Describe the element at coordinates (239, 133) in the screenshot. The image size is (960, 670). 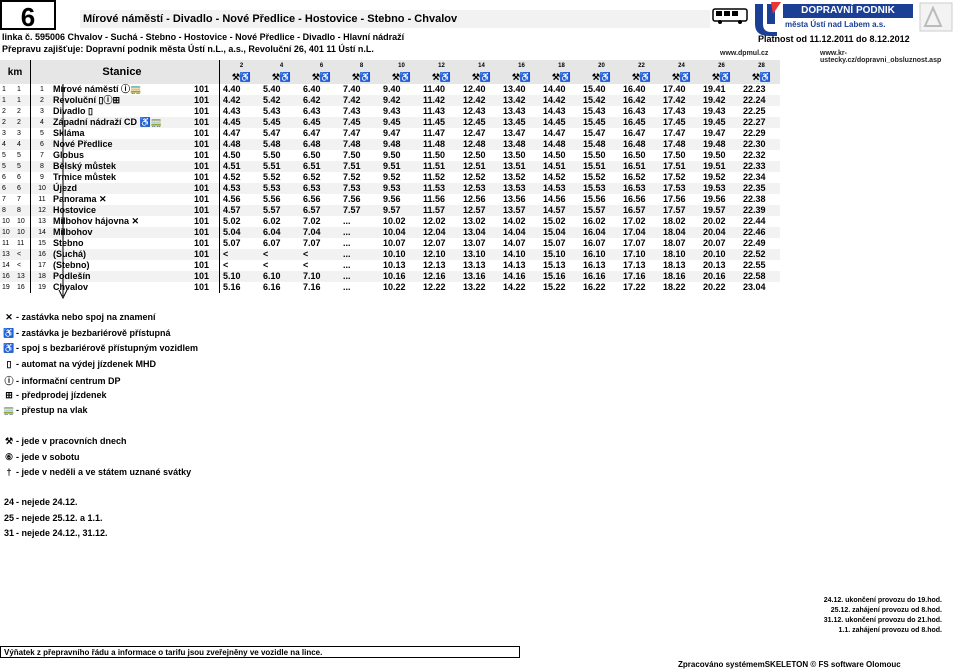
I see `departure-time: 4.47` at that location.